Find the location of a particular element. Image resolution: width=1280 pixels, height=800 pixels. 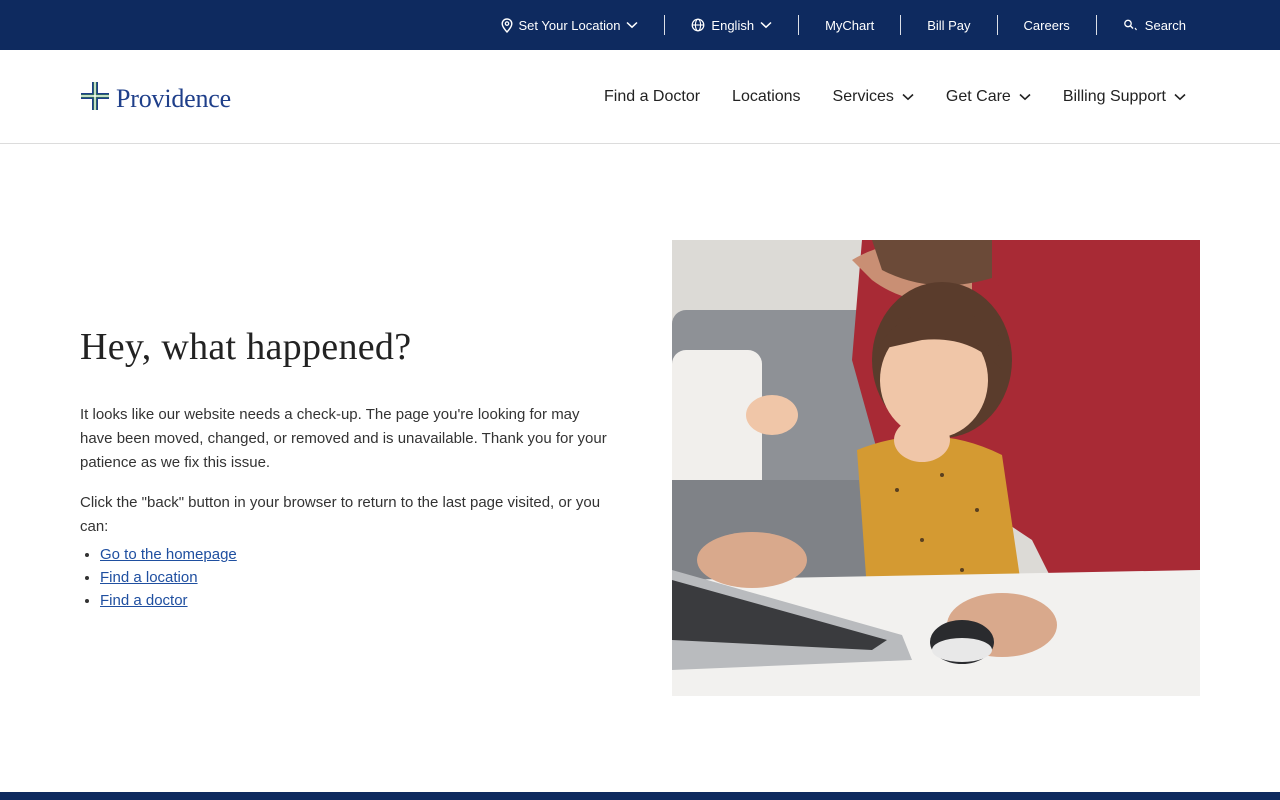

bill-pay-label: Bill Pay is located at coordinates (949, 25).